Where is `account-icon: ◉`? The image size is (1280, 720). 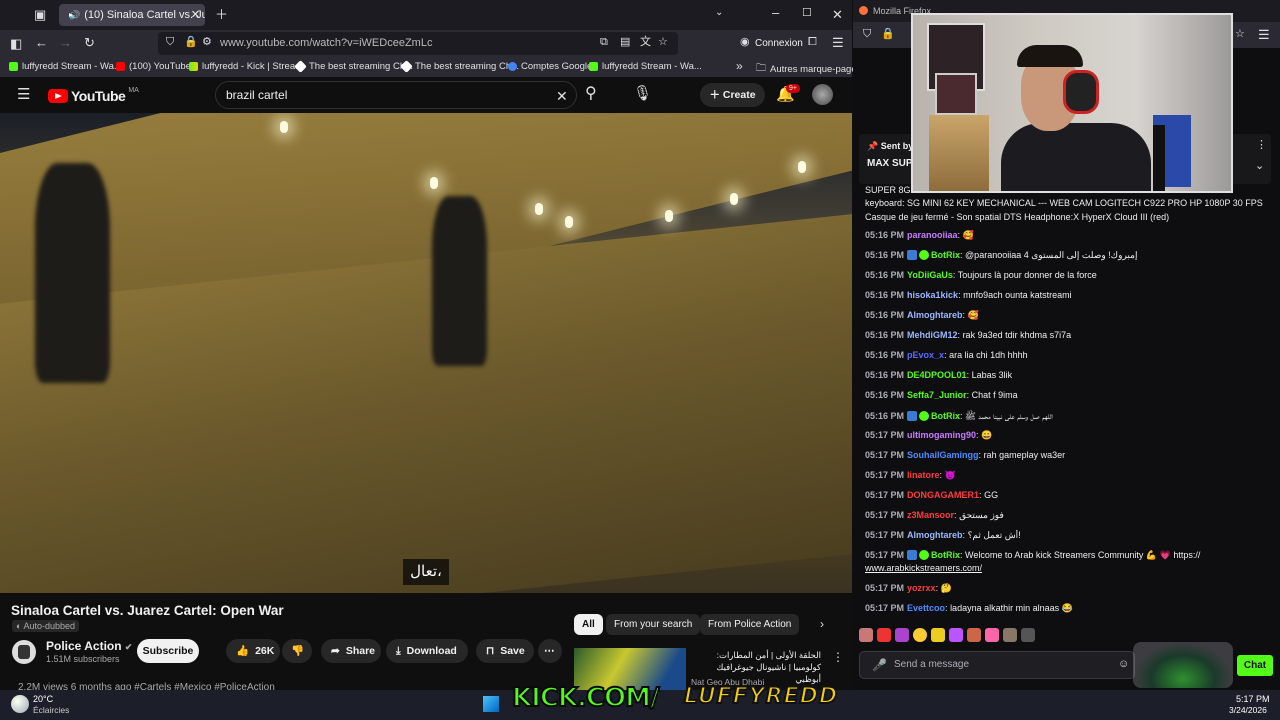
account-icon: ◉ is located at coordinates (745, 42).